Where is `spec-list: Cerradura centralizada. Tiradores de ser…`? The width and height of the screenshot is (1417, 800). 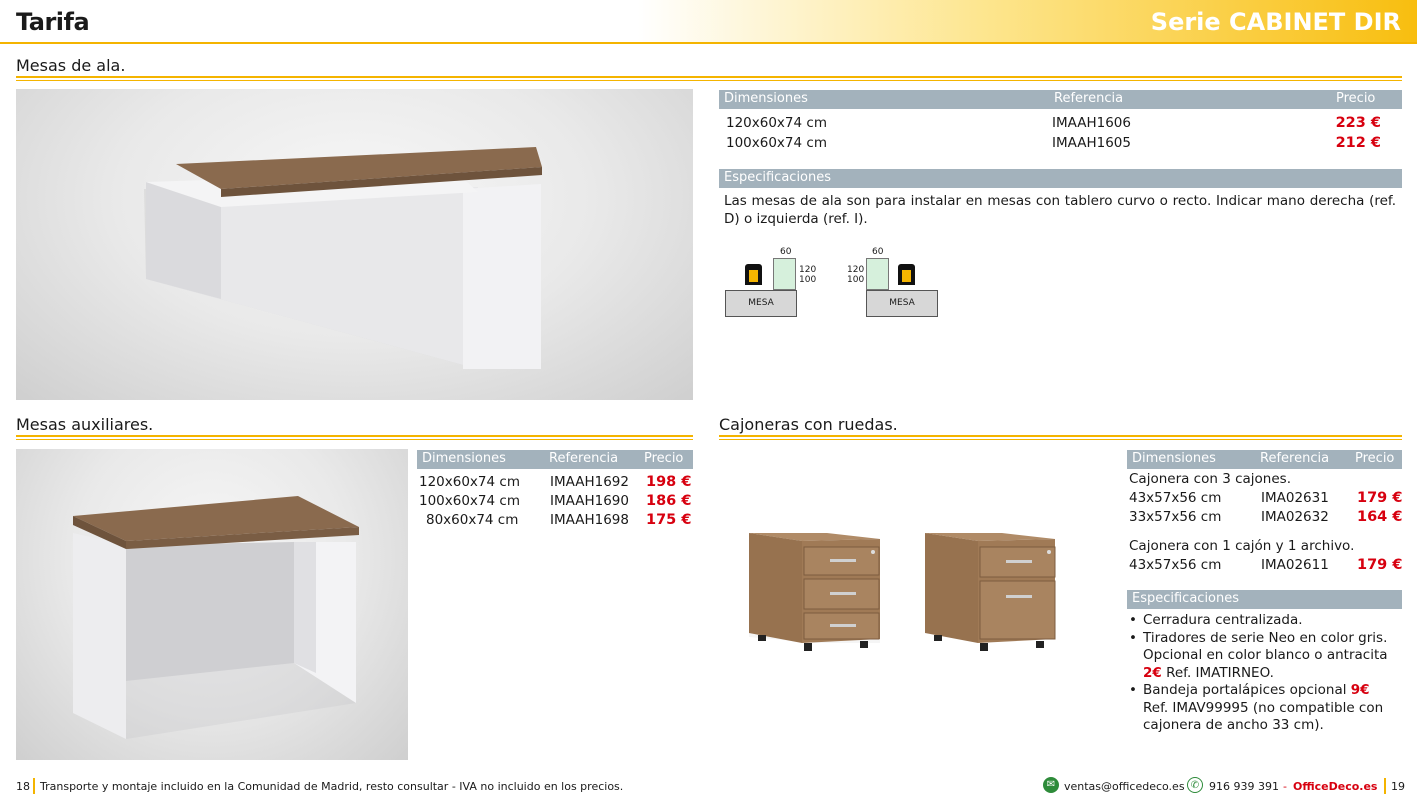
spec-list: Cerradura centralizada. Tiradores de ser… is located at coordinates (1264, 673).